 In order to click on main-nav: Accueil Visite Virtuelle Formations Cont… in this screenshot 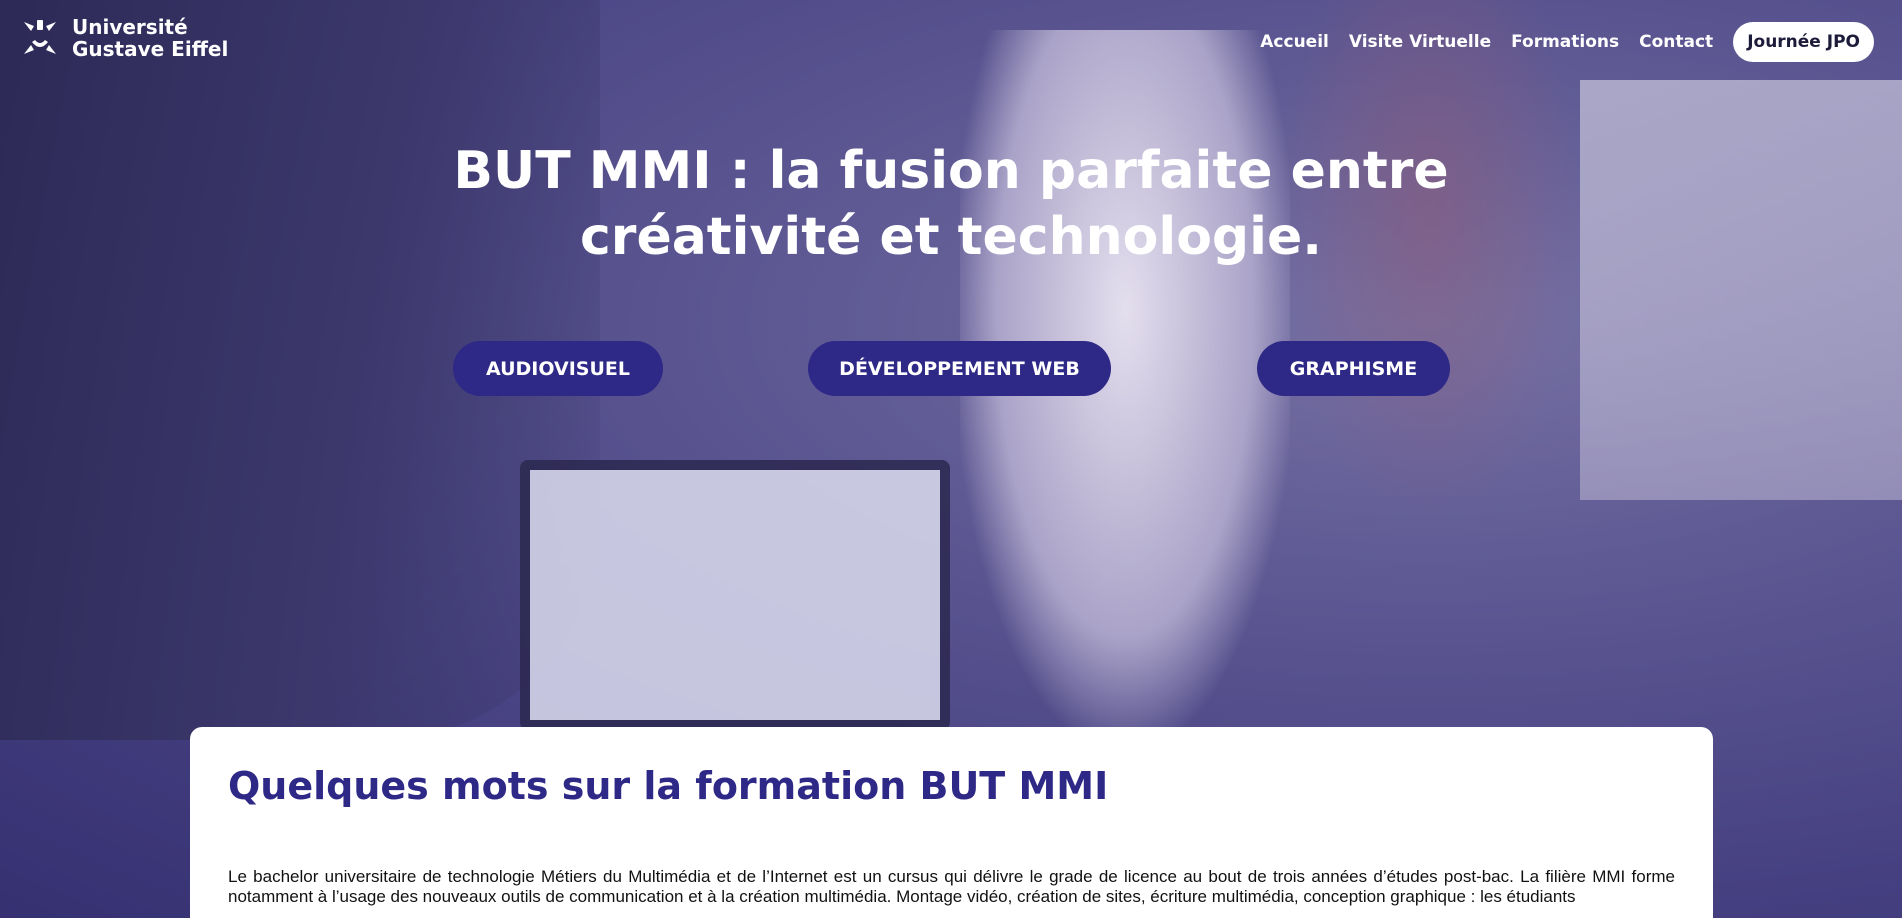, I will do `click(1567, 42)`.